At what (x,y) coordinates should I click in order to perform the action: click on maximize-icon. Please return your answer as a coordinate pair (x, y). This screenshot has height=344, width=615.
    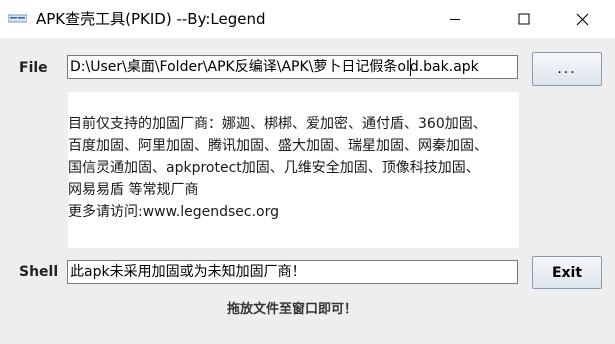
    Looking at the image, I should click on (524, 19).